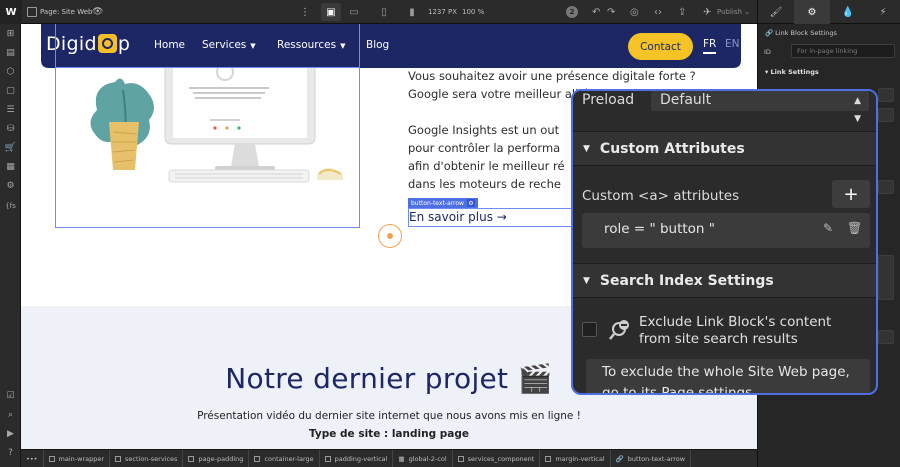 The width and height of the screenshot is (900, 467). What do you see at coordinates (886, 95) in the screenshot?
I see `paperclip-icon` at bounding box center [886, 95].